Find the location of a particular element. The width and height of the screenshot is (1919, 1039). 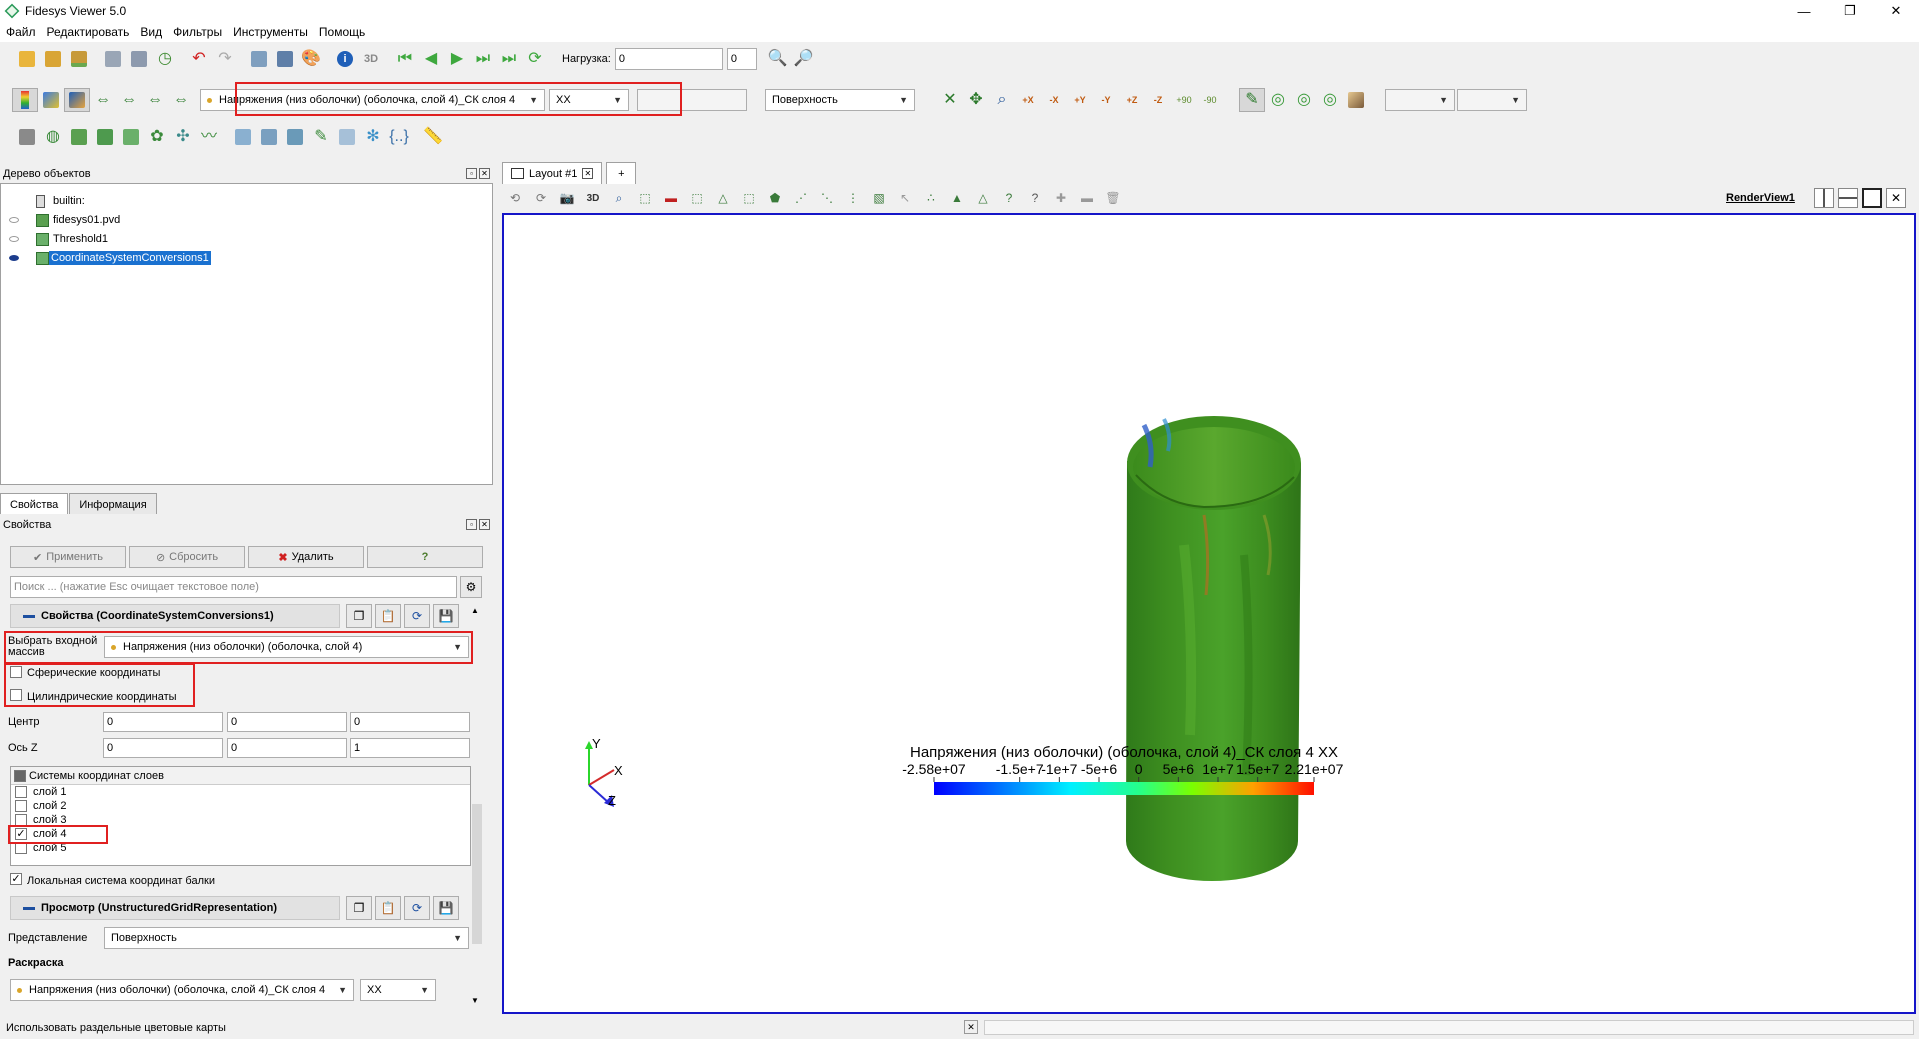

coloring-component-combo: XX ▼ is located at coordinates (398, 990).